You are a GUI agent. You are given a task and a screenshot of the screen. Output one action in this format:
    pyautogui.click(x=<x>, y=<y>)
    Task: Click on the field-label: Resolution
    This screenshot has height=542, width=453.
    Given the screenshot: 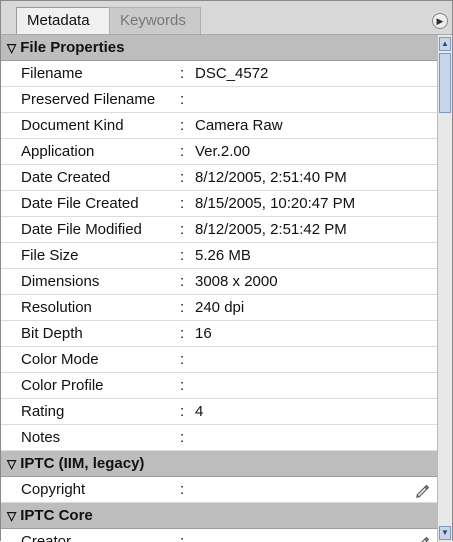 What is the action you would take?
    pyautogui.click(x=56, y=307)
    